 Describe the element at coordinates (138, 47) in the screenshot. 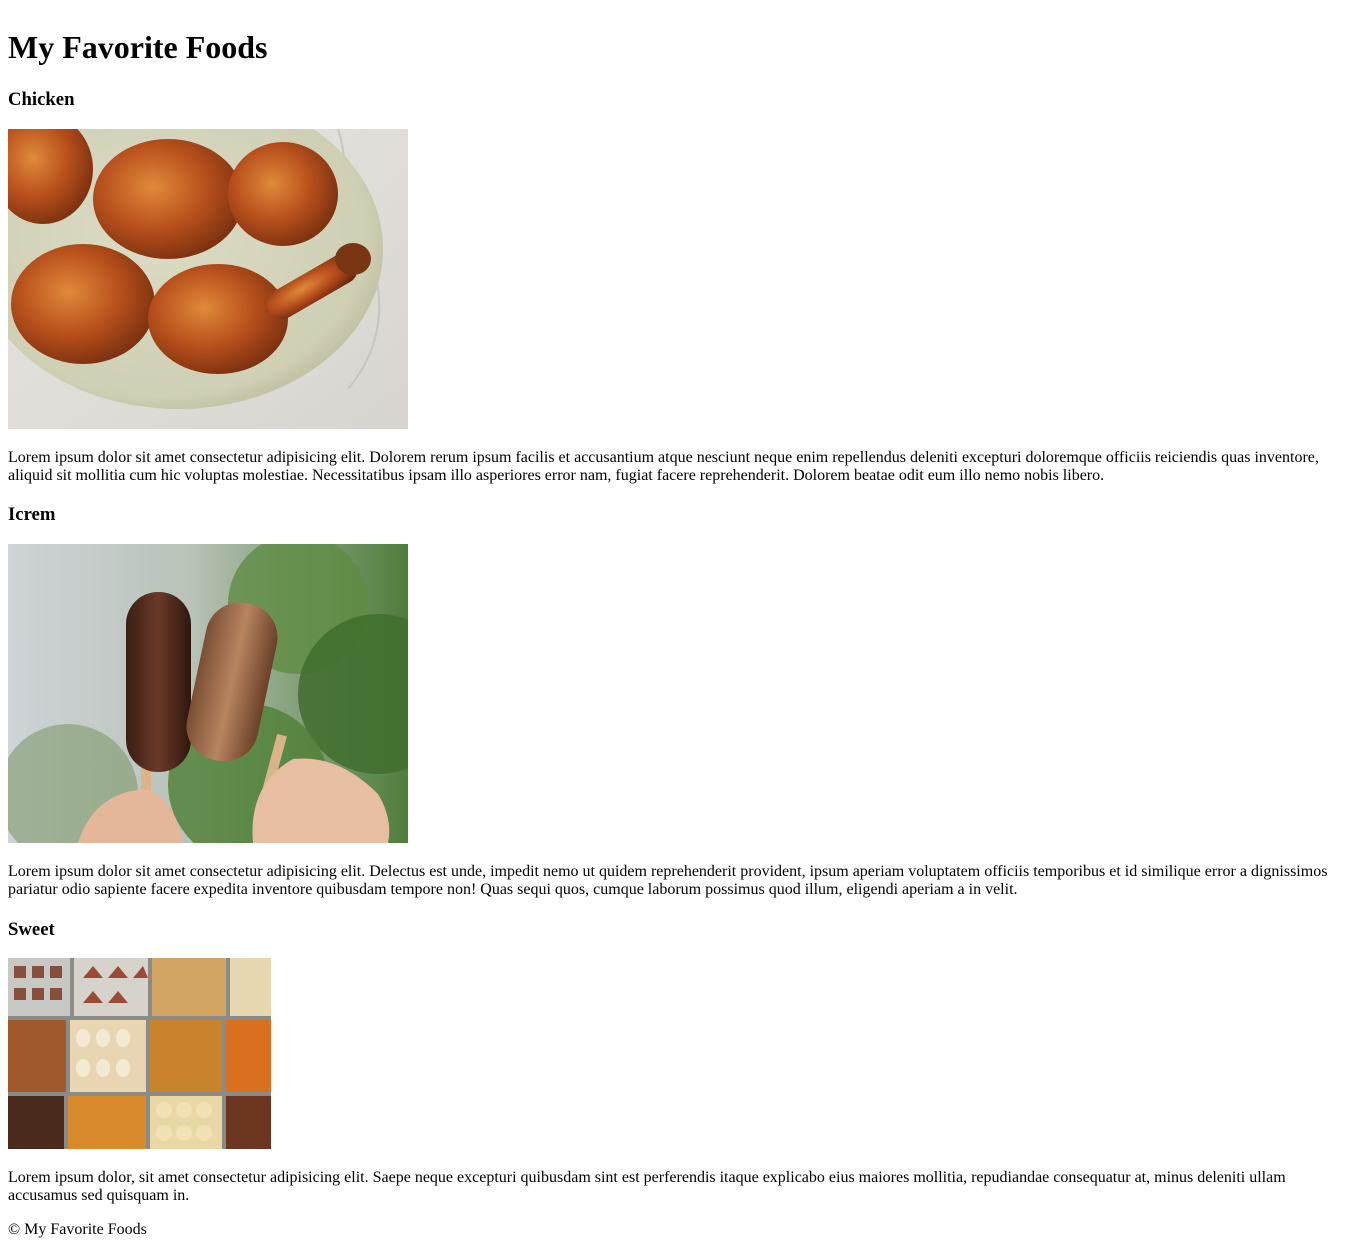

I see `page-title: My Favorite Foods` at that location.